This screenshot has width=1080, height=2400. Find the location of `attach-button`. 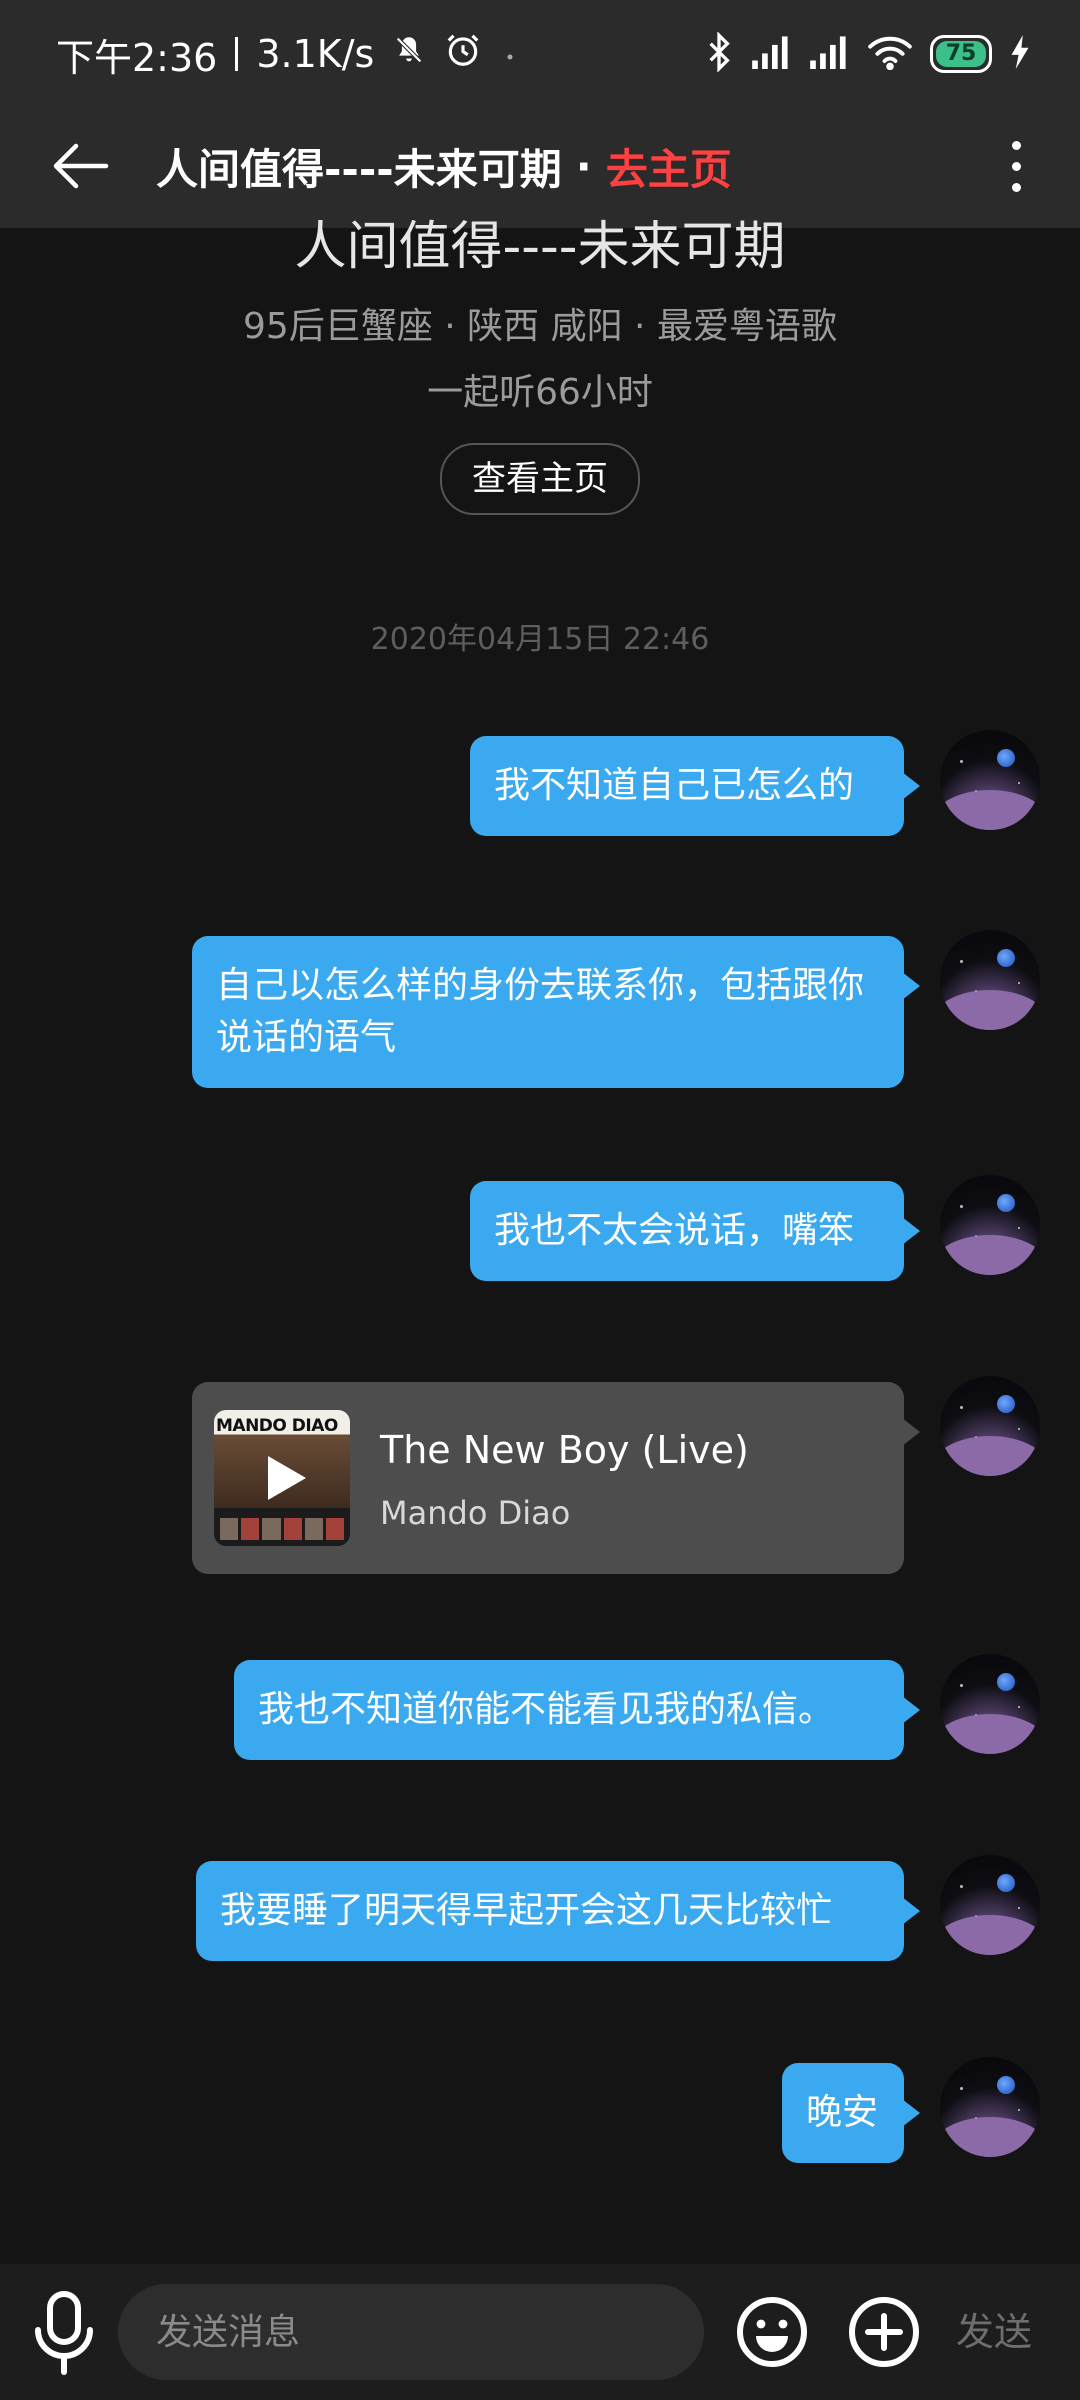

attach-button is located at coordinates (884, 2332).